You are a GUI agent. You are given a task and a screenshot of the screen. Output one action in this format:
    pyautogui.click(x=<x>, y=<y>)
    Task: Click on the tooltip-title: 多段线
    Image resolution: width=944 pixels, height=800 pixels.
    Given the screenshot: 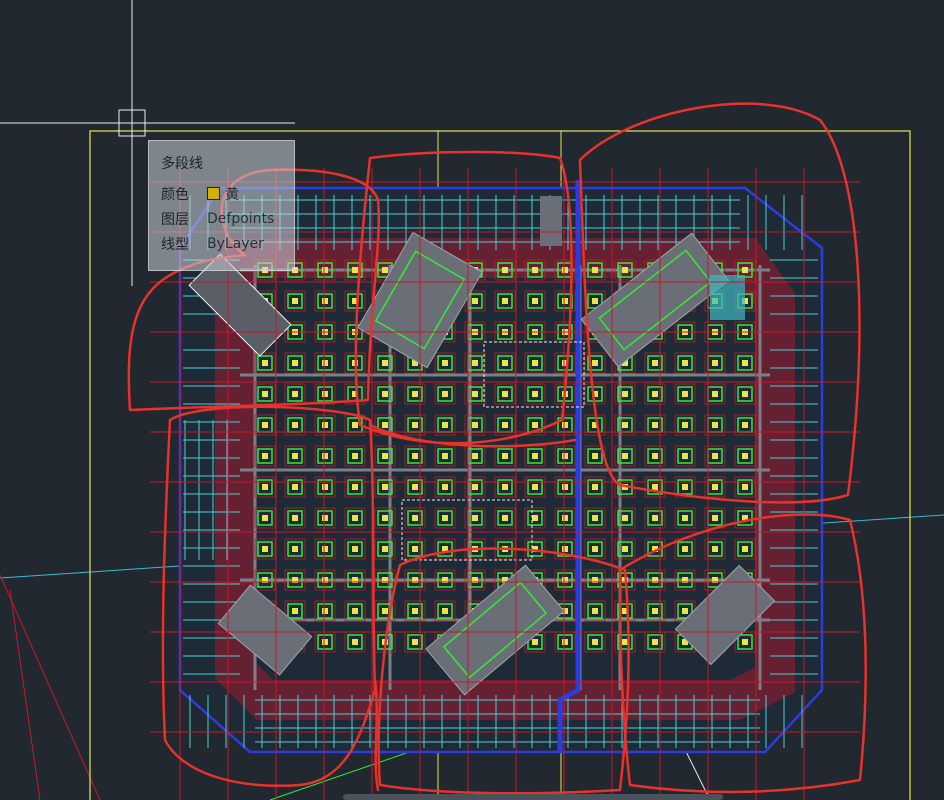 What is the action you would take?
    pyautogui.click(x=182, y=164)
    